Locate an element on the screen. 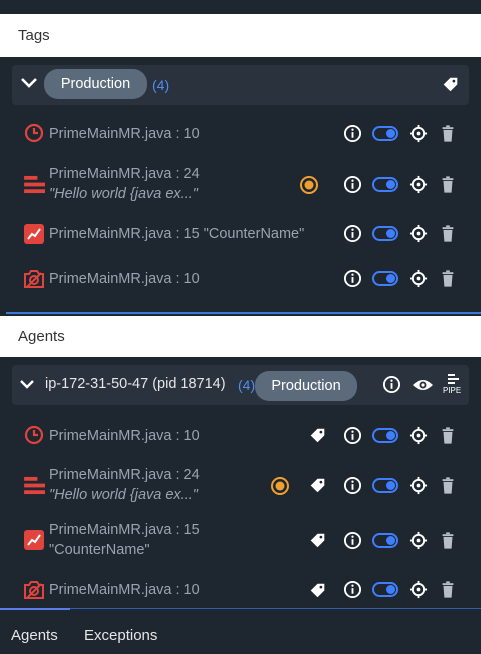  tags-section-title: Tags is located at coordinates (34, 35).